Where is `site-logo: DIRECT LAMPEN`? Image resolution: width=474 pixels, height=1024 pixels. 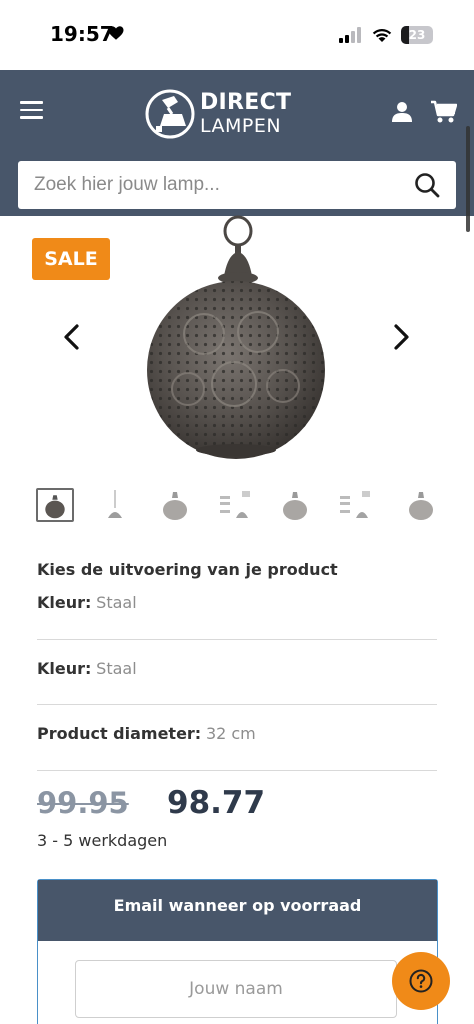 site-logo: DIRECT LAMPEN is located at coordinates (219, 114).